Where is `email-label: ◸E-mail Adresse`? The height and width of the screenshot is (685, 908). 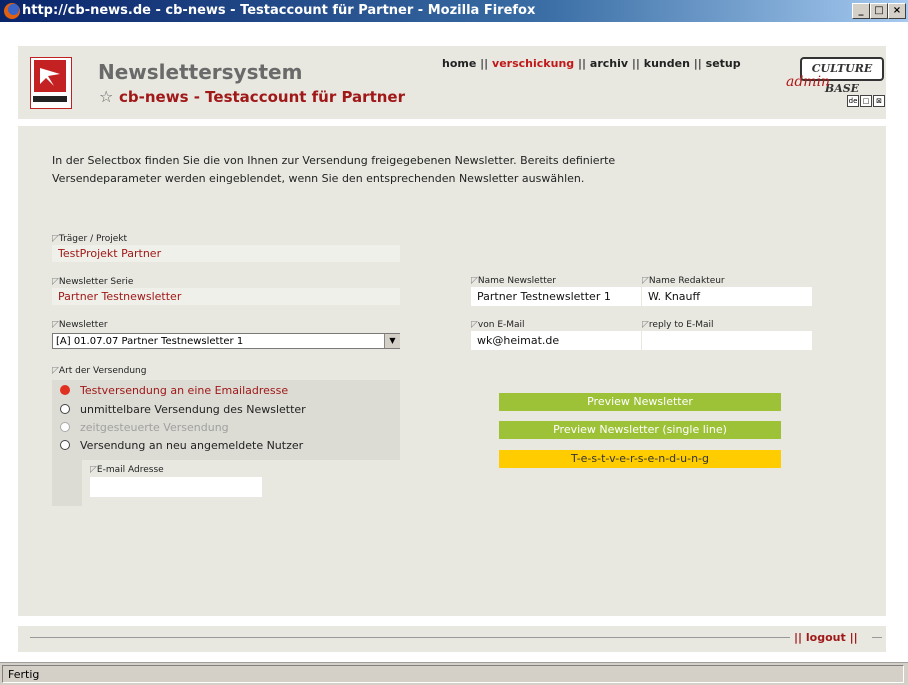 email-label: ◸E-mail Adresse is located at coordinates (127, 470).